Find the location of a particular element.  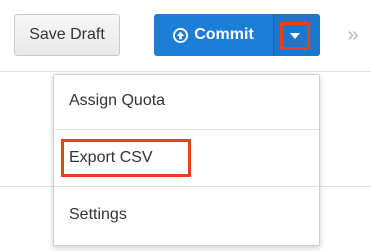

menu-item-settings: Settings is located at coordinates (186, 215).